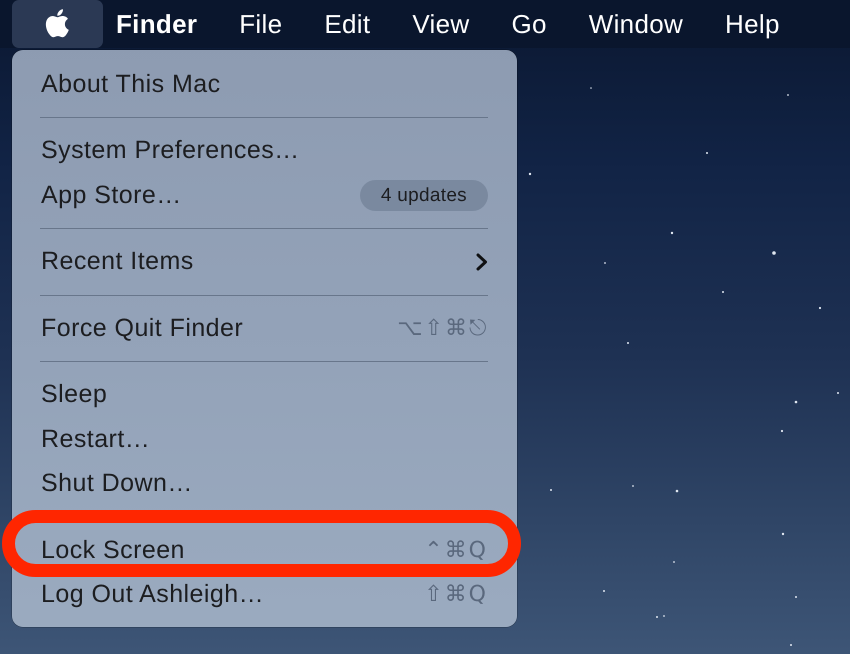  Describe the element at coordinates (264, 594) in the screenshot. I see `menu-item: Log Out Ashleigh… ⇧⌘Q` at that location.